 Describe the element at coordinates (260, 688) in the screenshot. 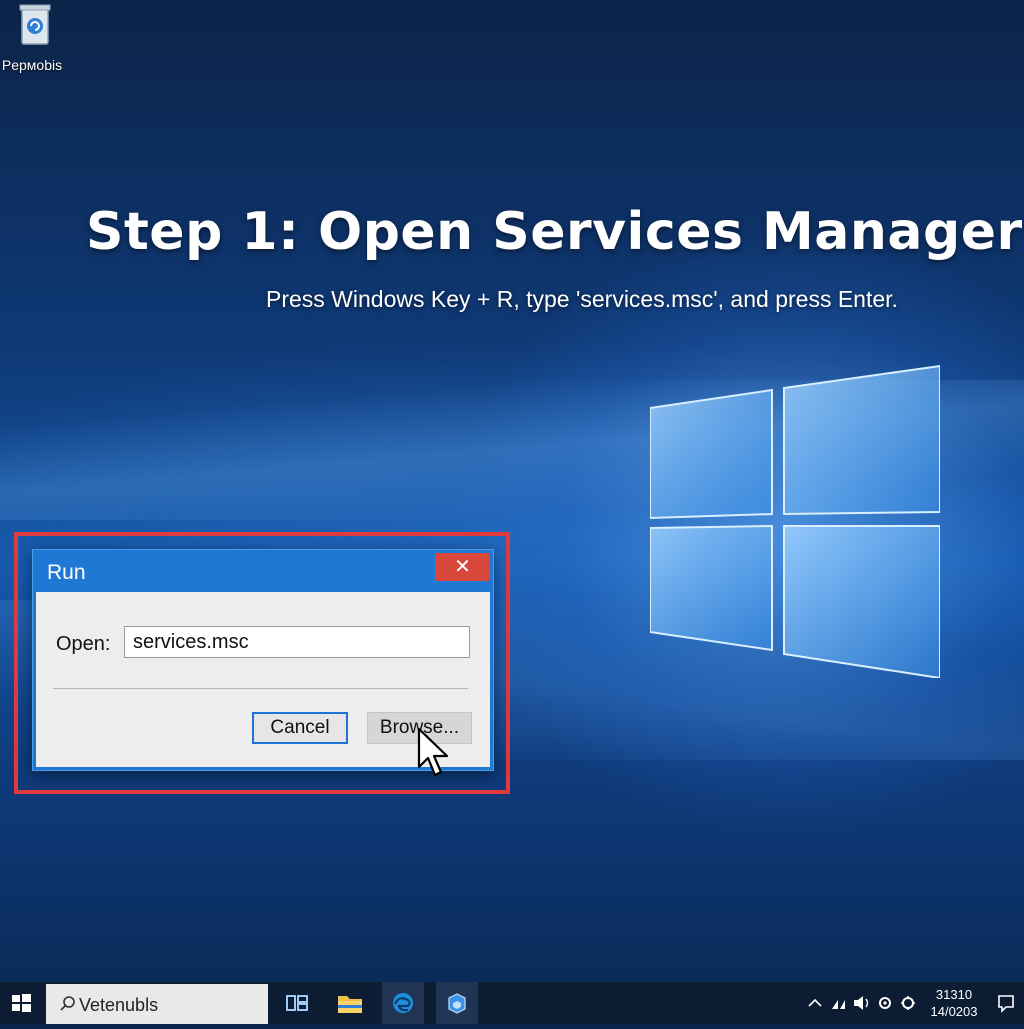

I see `divider` at that location.